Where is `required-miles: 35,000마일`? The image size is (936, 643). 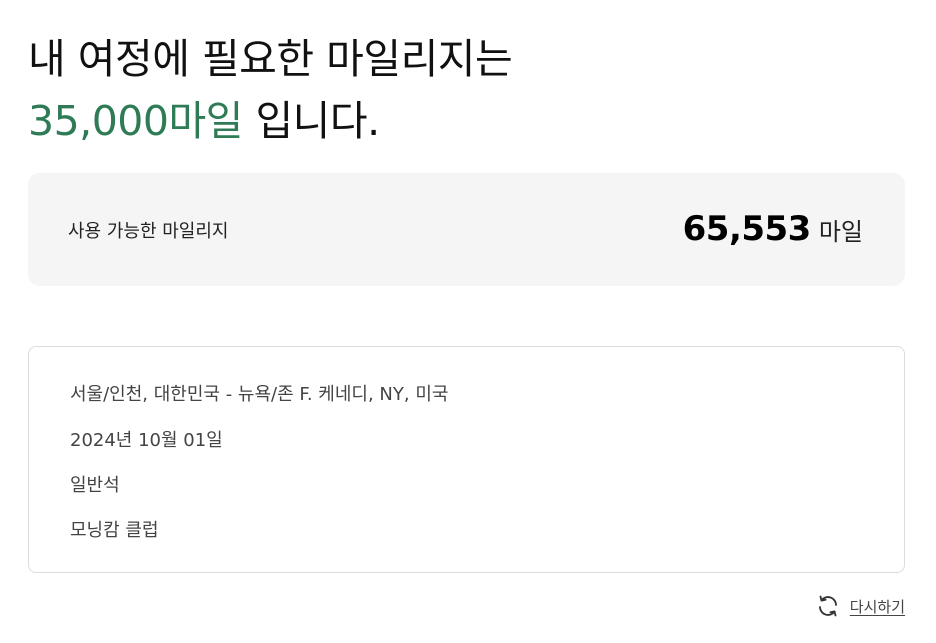
required-miles: 35,000마일 is located at coordinates (135, 121).